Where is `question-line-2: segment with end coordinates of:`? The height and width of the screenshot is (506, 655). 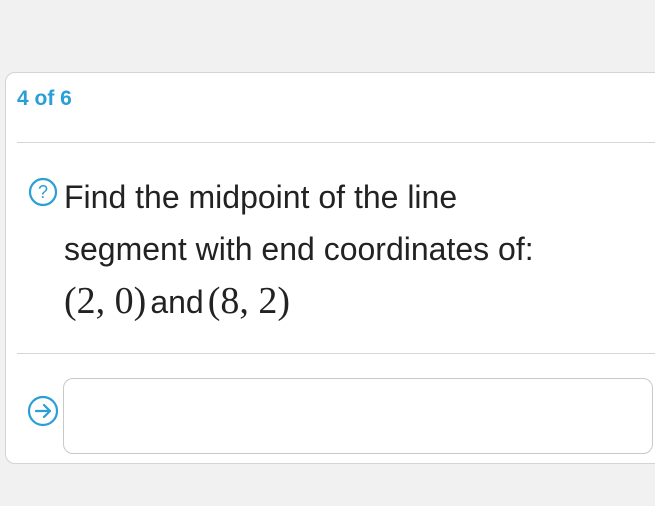
question-line-2: segment with end coordinates of: is located at coordinates (299, 249).